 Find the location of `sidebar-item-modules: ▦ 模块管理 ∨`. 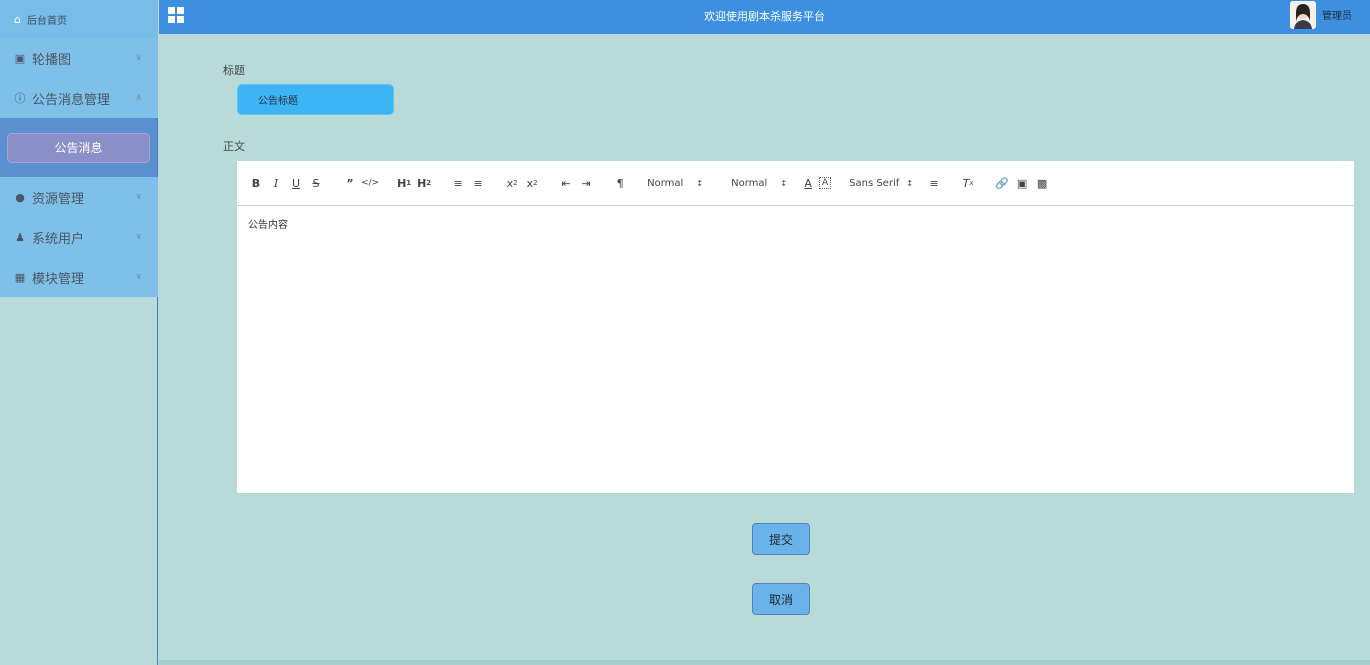

sidebar-item-modules: ▦ 模块管理 ∨ is located at coordinates (79, 277).